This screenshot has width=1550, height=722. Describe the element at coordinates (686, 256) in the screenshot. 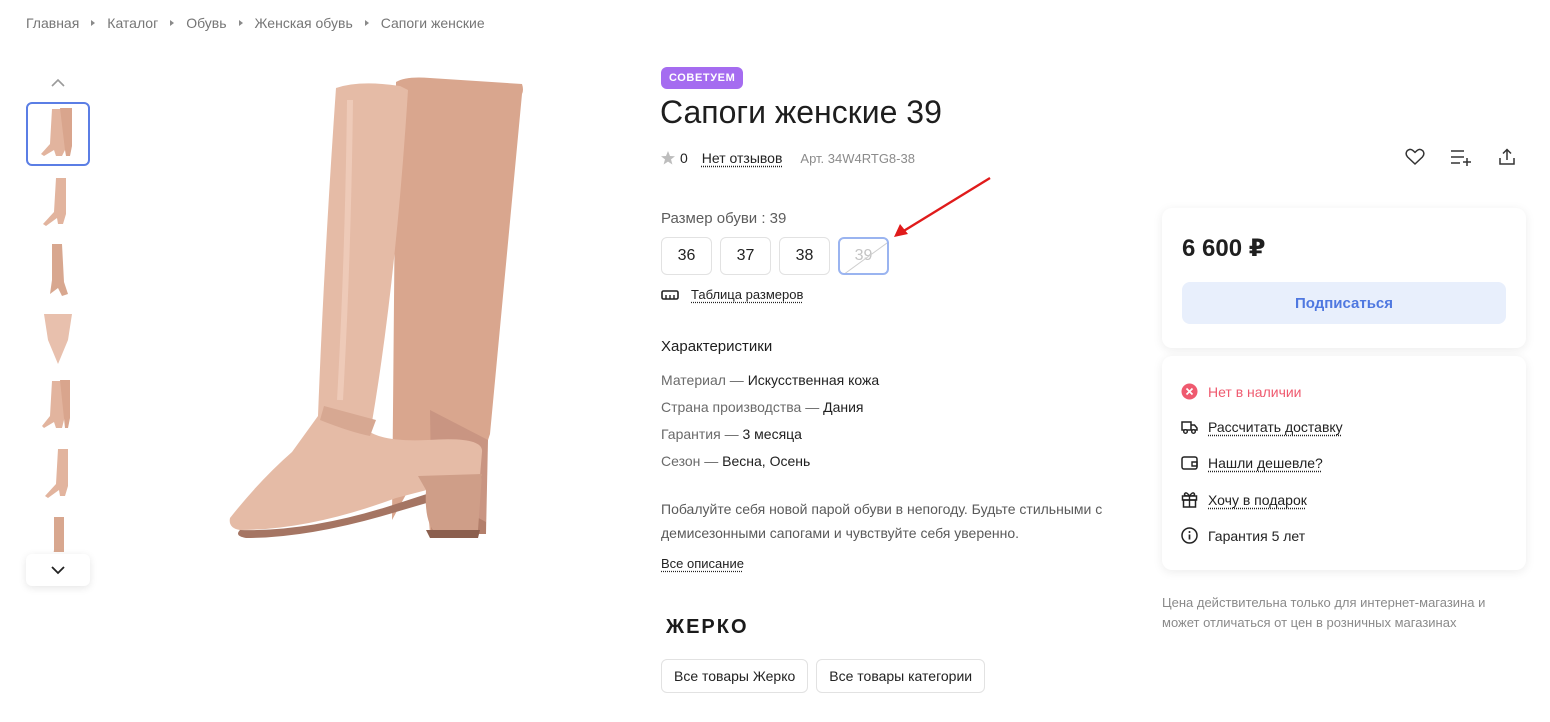

I see `size-option-36: 36` at that location.